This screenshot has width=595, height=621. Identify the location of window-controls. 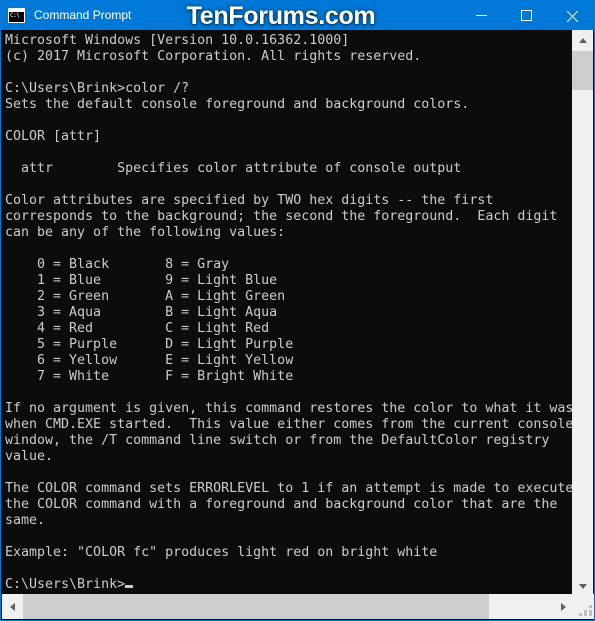
(526, 15).